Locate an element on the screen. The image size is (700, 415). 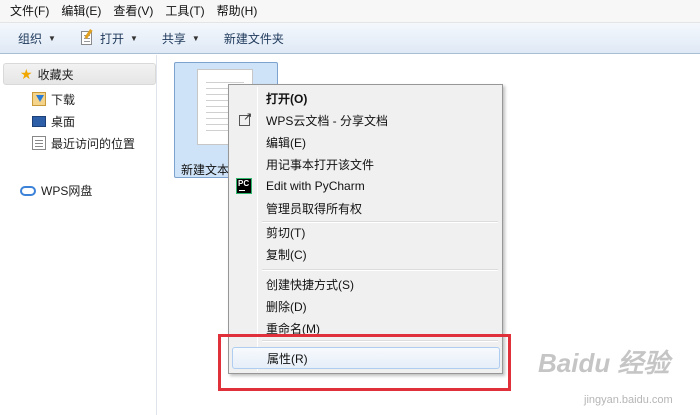
sidebar-item-favorites: ★ 收藏夹 is located at coordinates (79, 74).